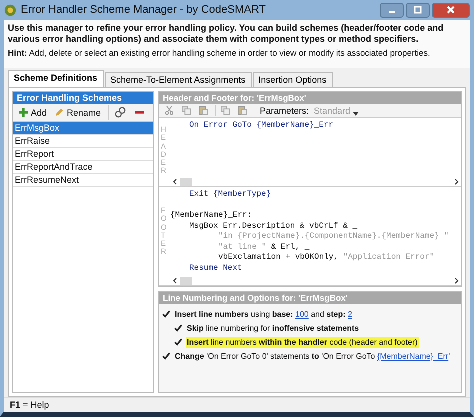  Describe the element at coordinates (242, 247) in the screenshot. I see `code-text: "at line "` at that location.